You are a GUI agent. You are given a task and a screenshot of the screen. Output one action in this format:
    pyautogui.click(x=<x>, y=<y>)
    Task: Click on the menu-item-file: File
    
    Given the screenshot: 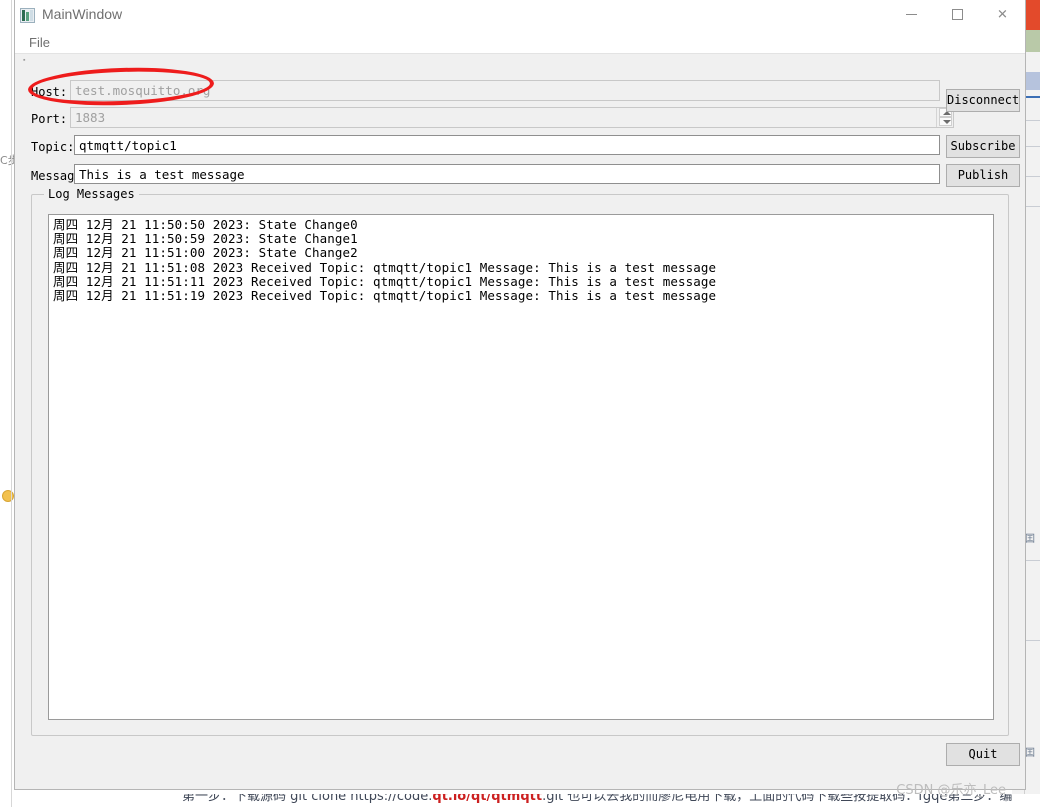 What is the action you would take?
    pyautogui.click(x=39, y=42)
    